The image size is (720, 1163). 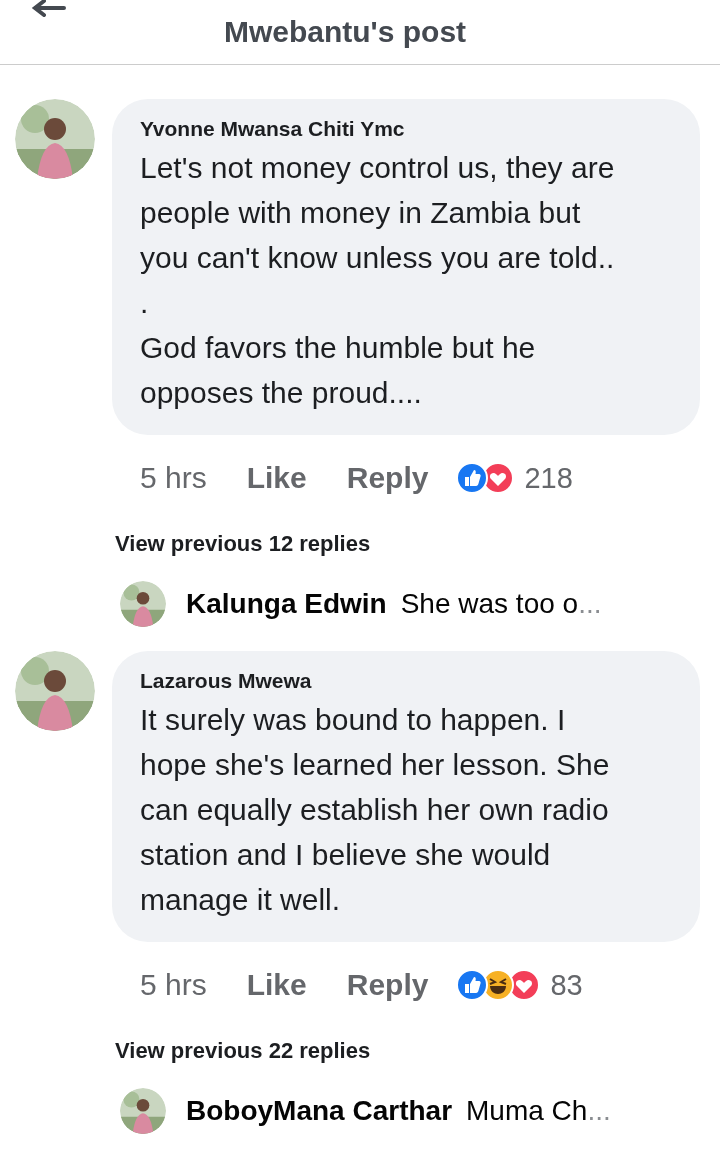 I want to click on reply-author: BoboyMana Carthar, so click(x=319, y=1111).